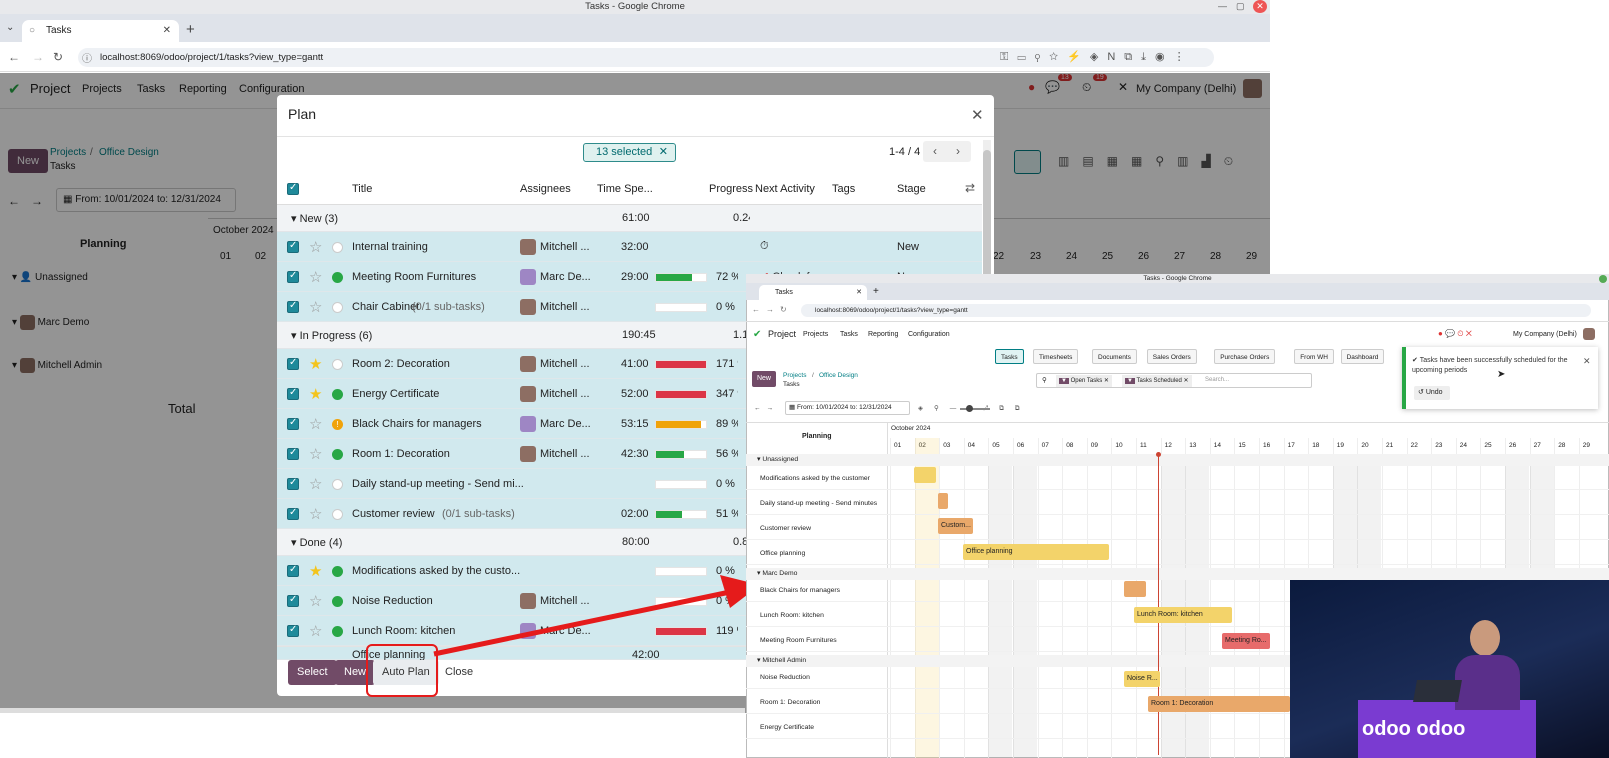  Describe the element at coordinates (10, 27) in the screenshot. I see `tab-list-icon: ⌄` at that location.